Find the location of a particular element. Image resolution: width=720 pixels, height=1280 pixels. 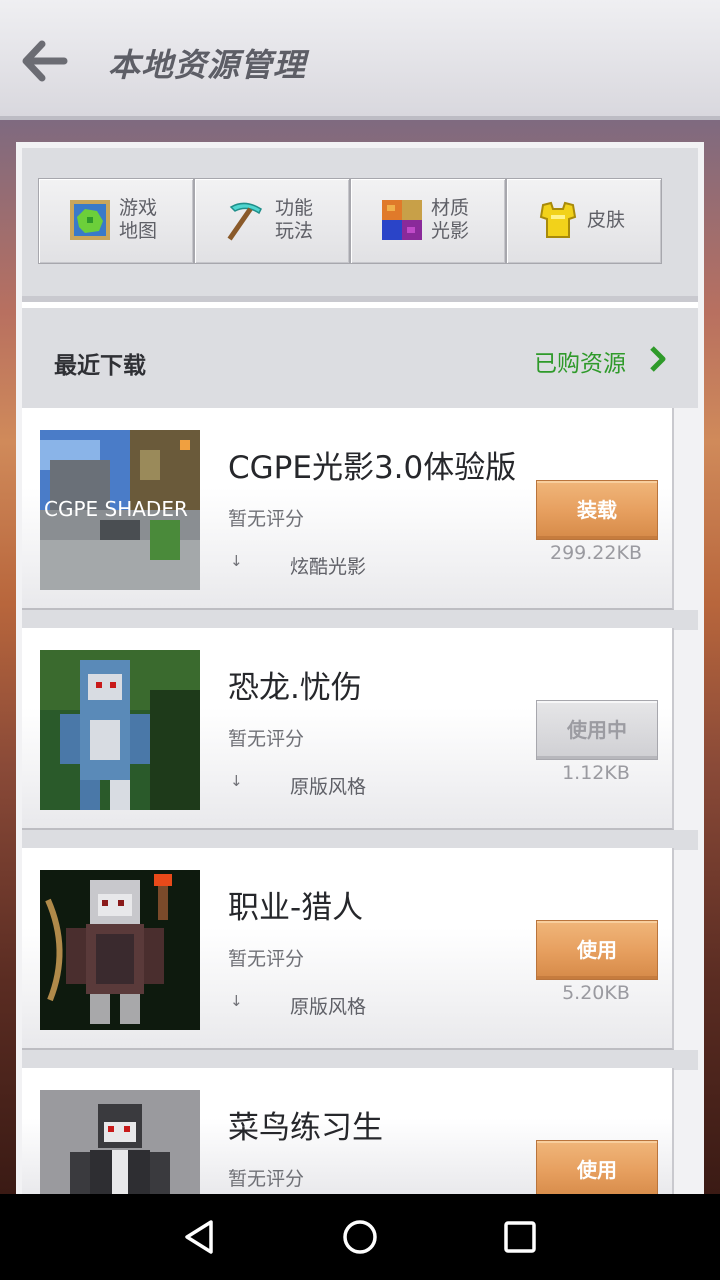

nav-home-icon is located at coordinates (360, 1237).